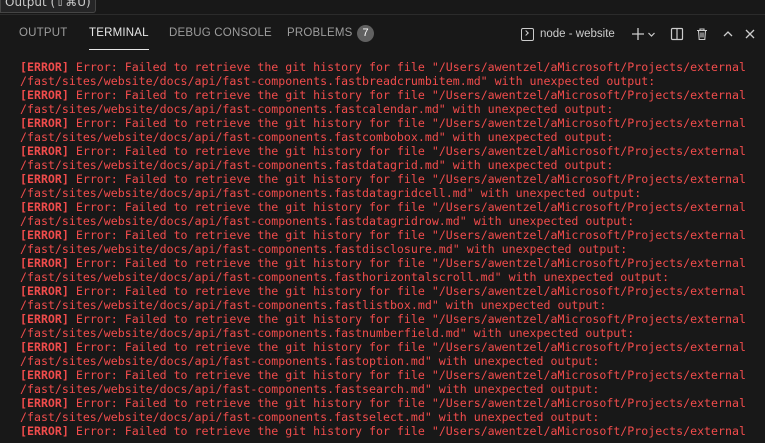 The width and height of the screenshot is (765, 443). I want to click on tab-problems-label: PROBLEMS, so click(320, 33).